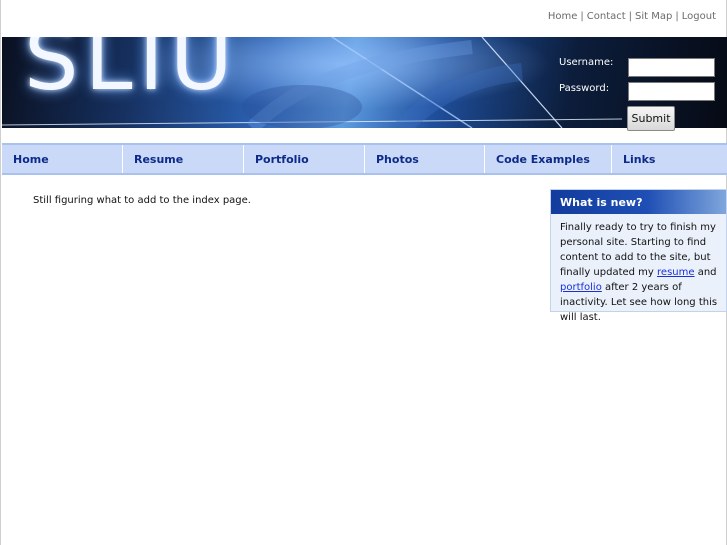 This screenshot has height=545, width=727. Describe the element at coordinates (699, 16) in the screenshot. I see `top-link-logout: Logout` at that location.